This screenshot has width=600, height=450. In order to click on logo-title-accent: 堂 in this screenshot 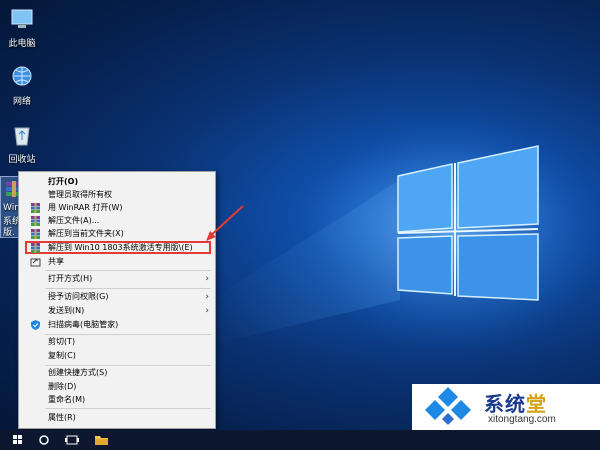, I will do `click(536, 404)`.